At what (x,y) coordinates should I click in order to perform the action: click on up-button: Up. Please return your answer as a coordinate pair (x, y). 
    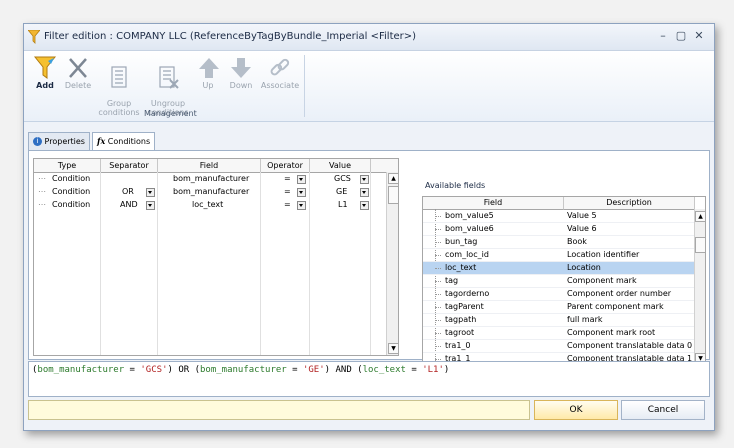
    Looking at the image, I should click on (208, 80).